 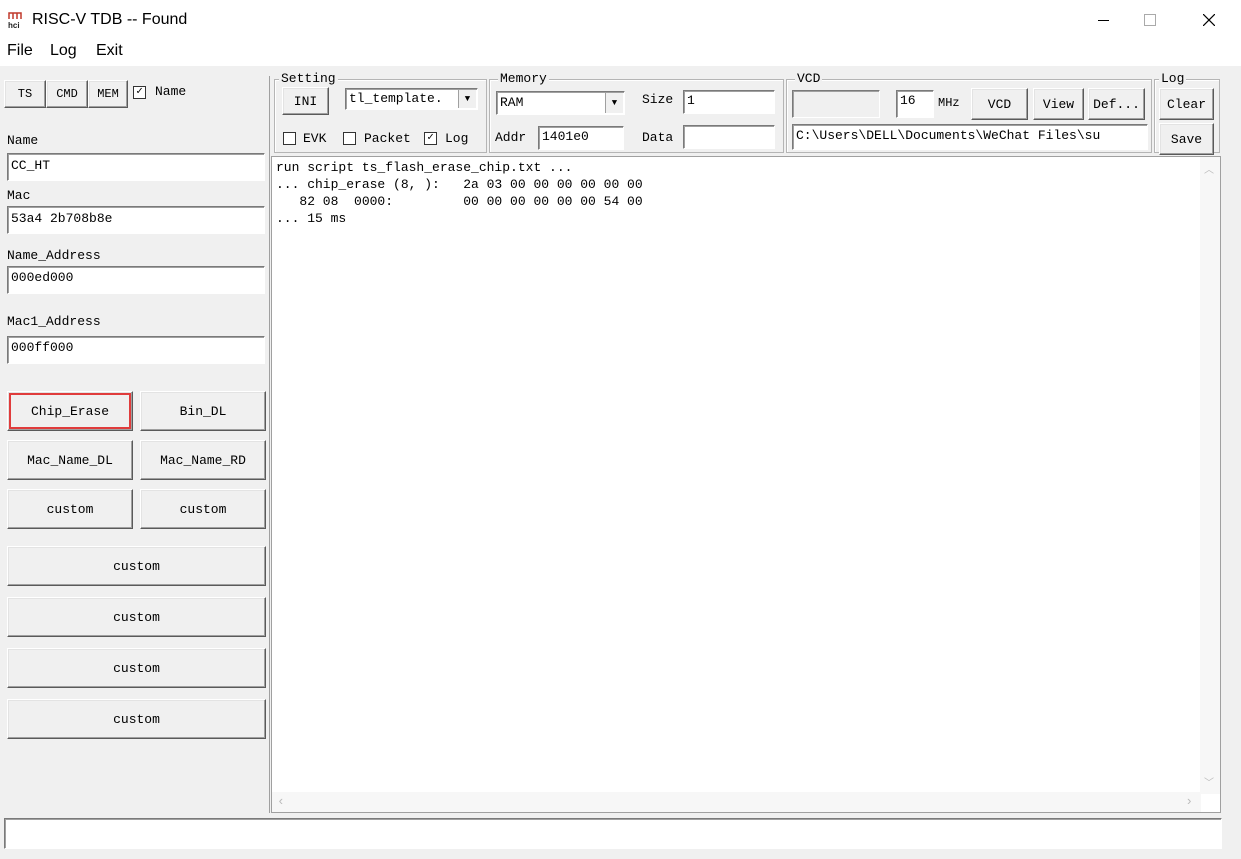 What do you see at coordinates (315, 138) in the screenshot?
I see `evk-label: EVK` at bounding box center [315, 138].